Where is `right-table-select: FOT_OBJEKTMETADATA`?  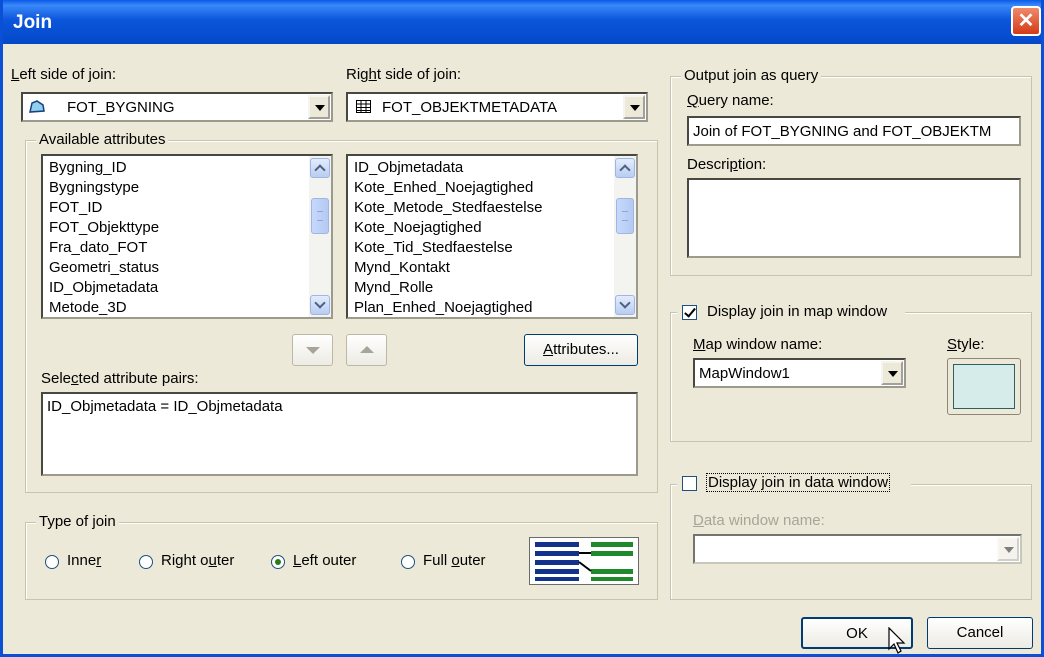 right-table-select: FOT_OBJEKTMETADATA is located at coordinates (497, 107).